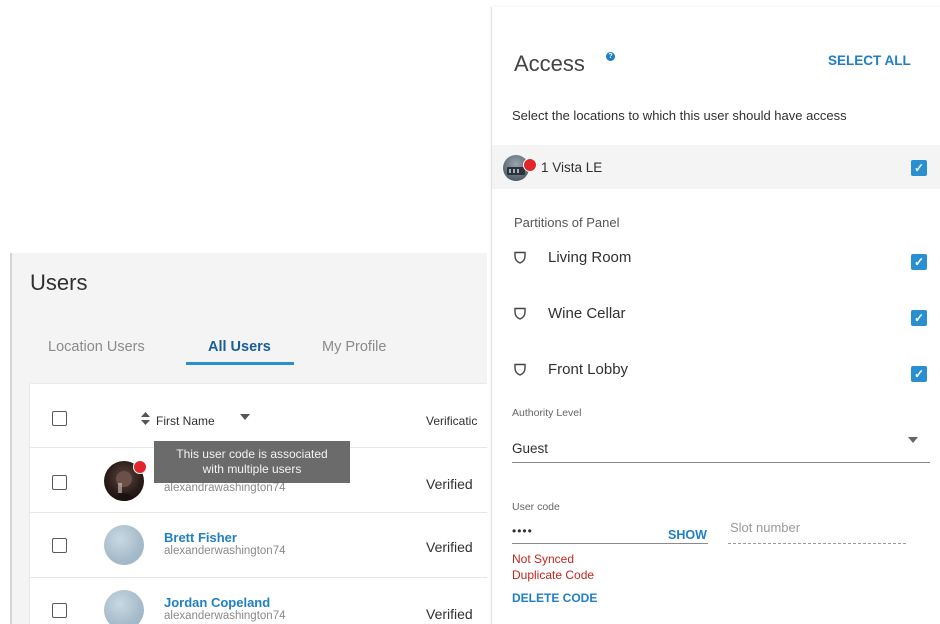 The width and height of the screenshot is (940, 624). I want to click on location-checkbox: ✓, so click(919, 168).